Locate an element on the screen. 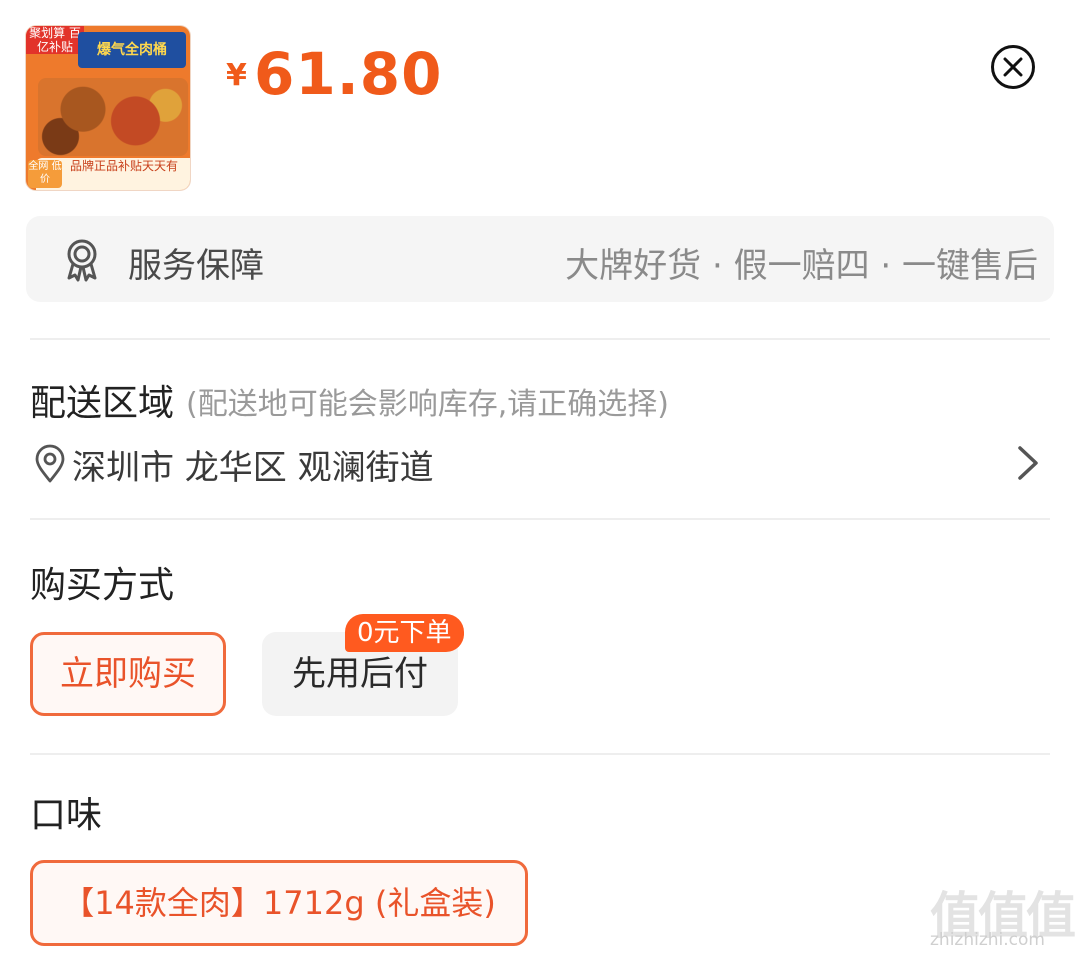 This screenshot has width=1080, height=959. location-pin-icon is located at coordinates (50, 464).